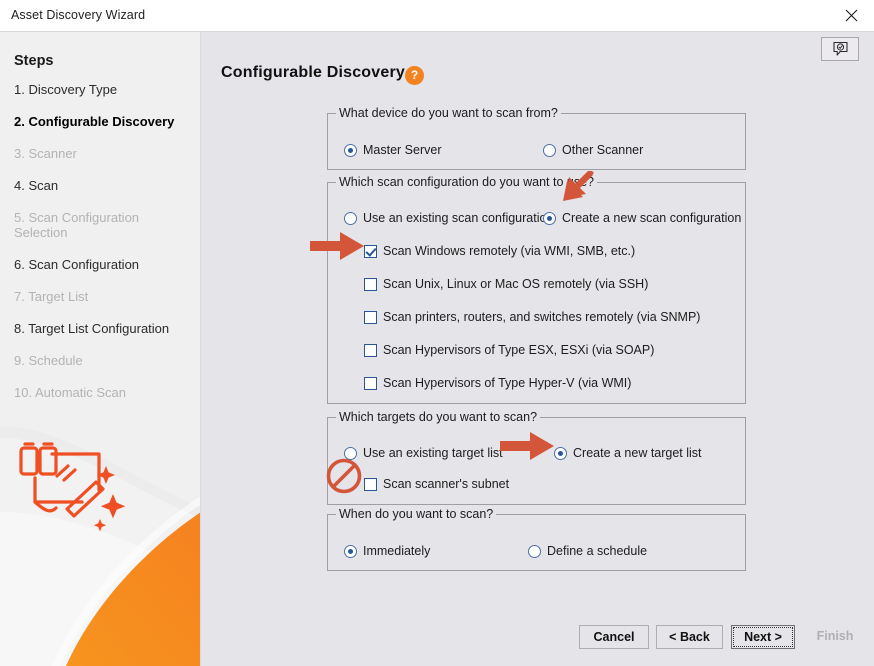 Image resolution: width=874 pixels, height=666 pixels. I want to click on radio-master-server: Master Server, so click(393, 150).